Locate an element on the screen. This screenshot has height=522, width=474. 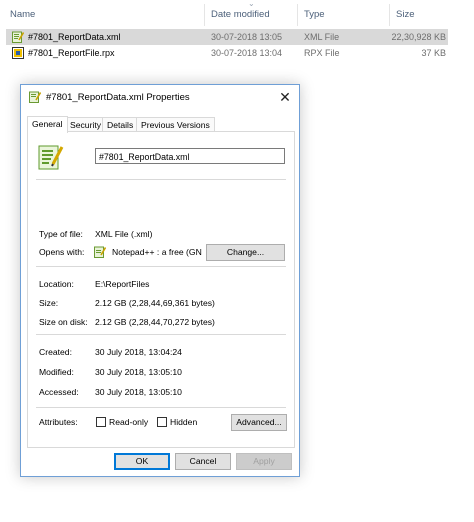
column-header-name: Name is located at coordinates (22, 14).